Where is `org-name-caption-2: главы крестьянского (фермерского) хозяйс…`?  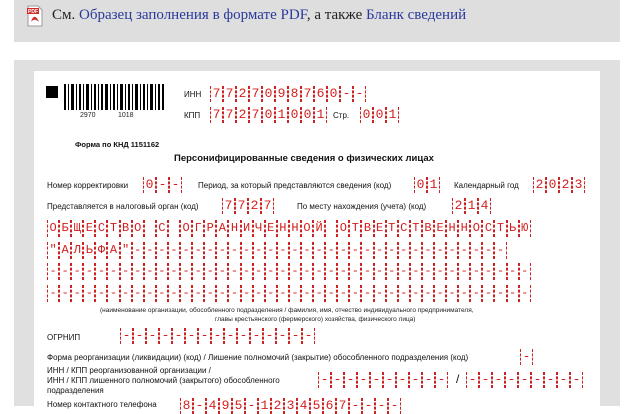 org-name-caption-2: главы крестьянского (фермерского) хозяйс… is located at coordinates (315, 319).